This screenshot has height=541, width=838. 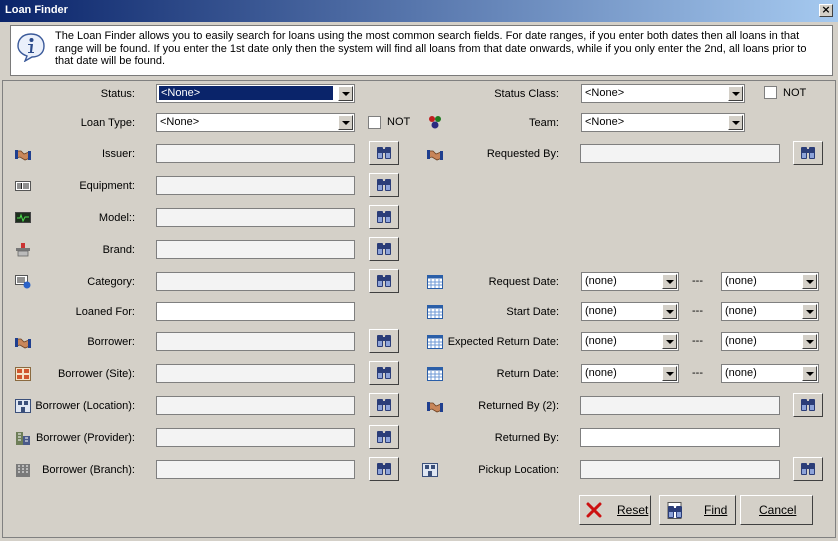 What do you see at coordinates (180, 122) in the screenshot?
I see `loan-type-combo-value: <None>` at bounding box center [180, 122].